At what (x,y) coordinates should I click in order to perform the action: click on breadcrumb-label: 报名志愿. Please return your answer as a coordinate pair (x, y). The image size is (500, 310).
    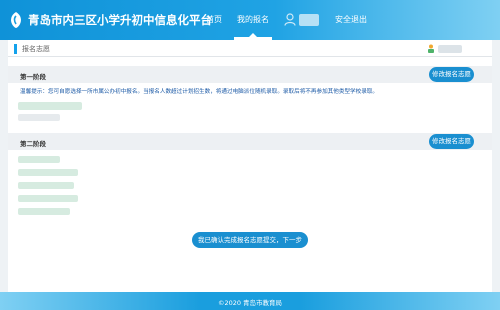
    Looking at the image, I should click on (36, 49).